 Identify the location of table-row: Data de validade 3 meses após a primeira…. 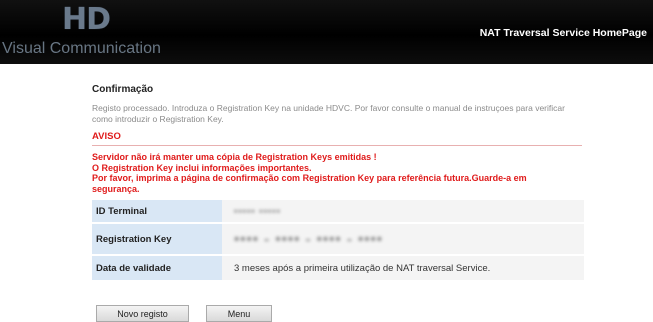
(338, 268).